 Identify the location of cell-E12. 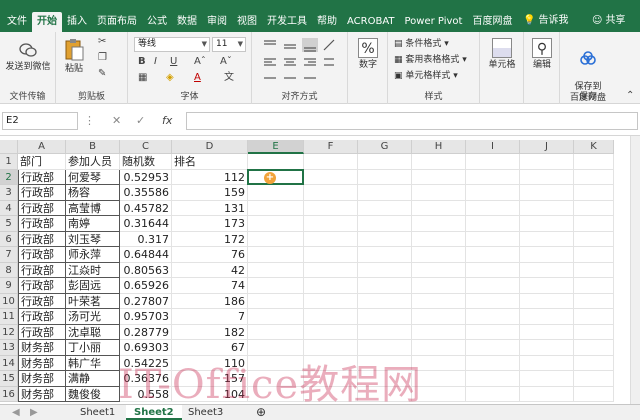
(276, 332).